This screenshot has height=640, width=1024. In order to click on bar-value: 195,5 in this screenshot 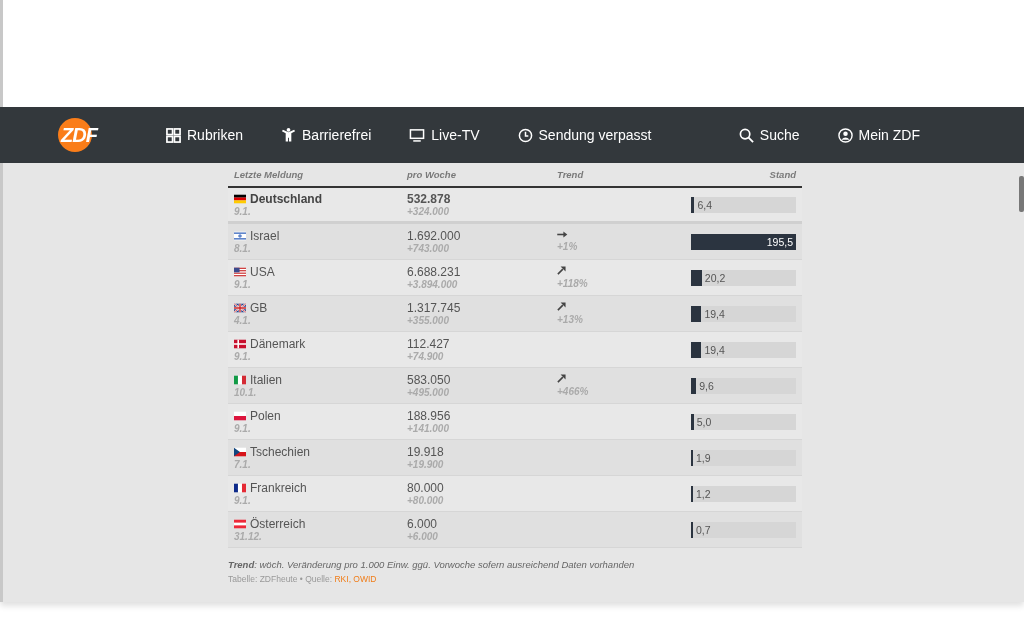, I will do `click(779, 241)`.